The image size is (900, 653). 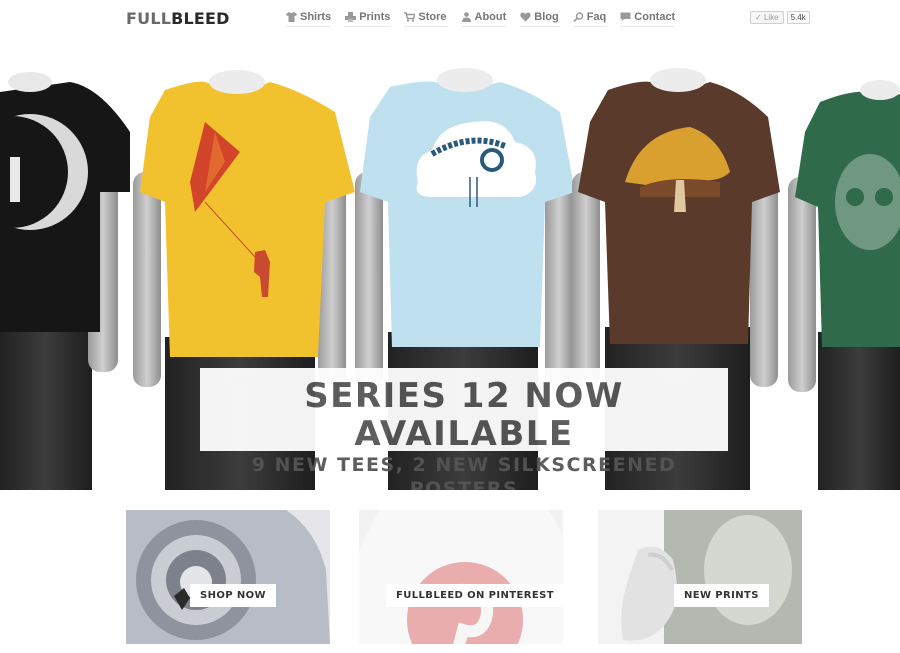 I want to click on like-button: ✓ Like, so click(x=767, y=17).